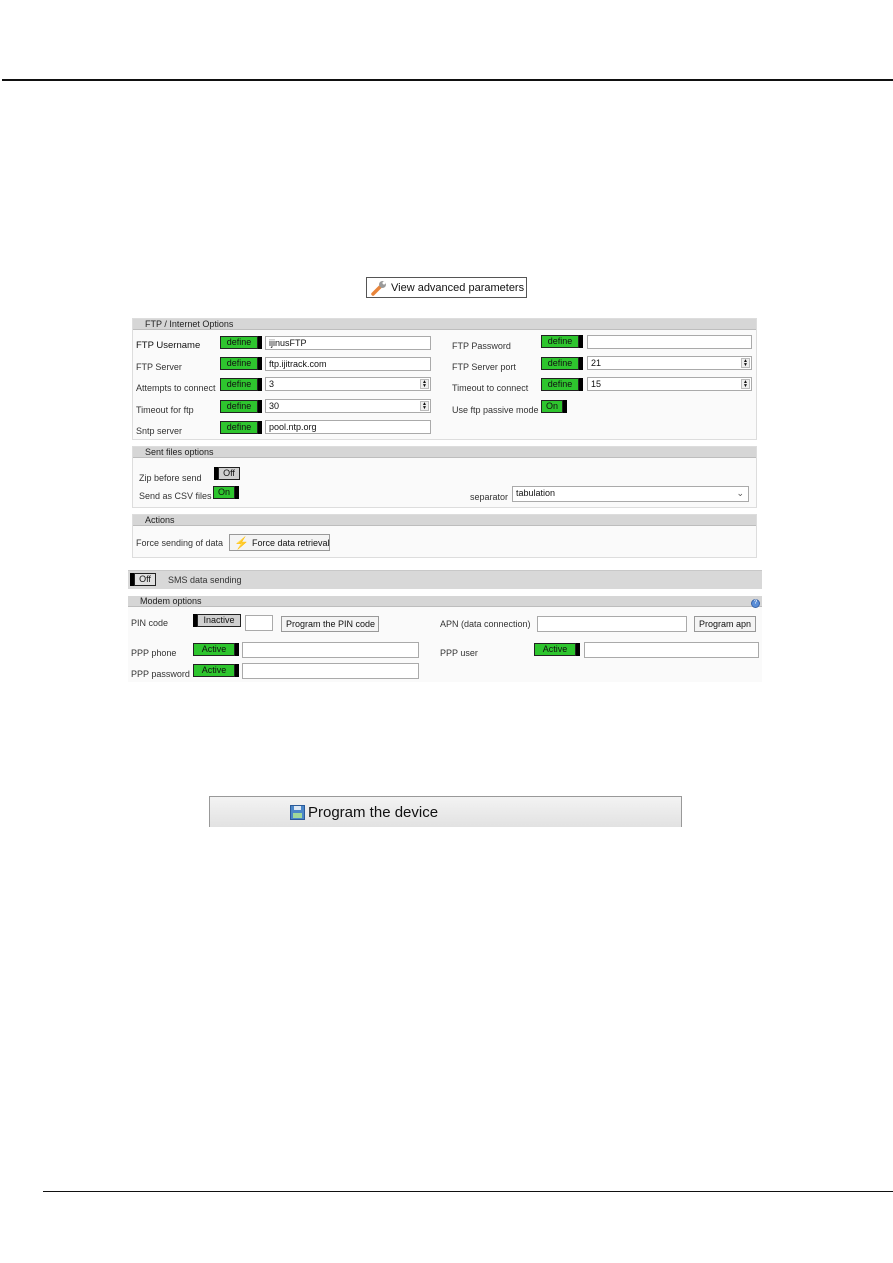 This screenshot has height=1263, width=893. I want to click on ppp-phone-toggle: Active, so click(216, 649).